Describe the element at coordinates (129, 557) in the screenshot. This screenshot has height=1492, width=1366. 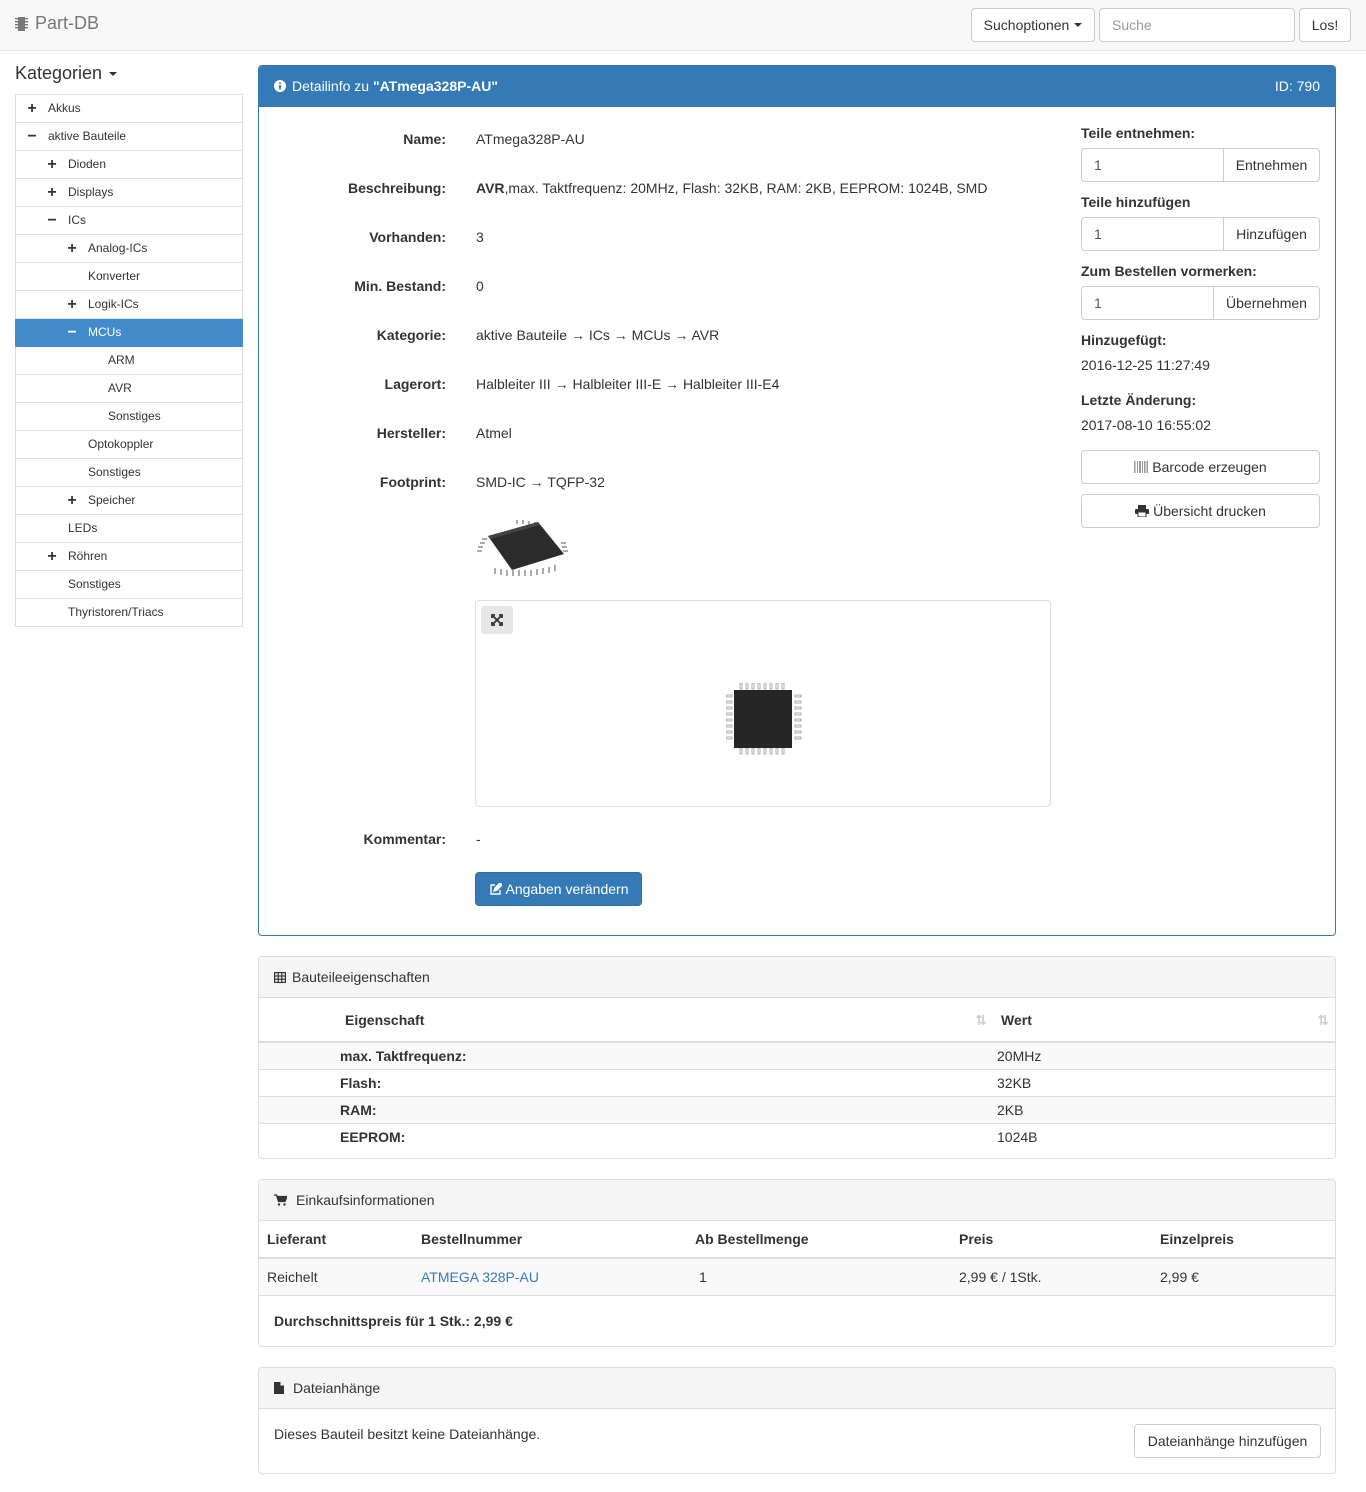
I see `sidebar-item-röhren: + Röhren` at that location.